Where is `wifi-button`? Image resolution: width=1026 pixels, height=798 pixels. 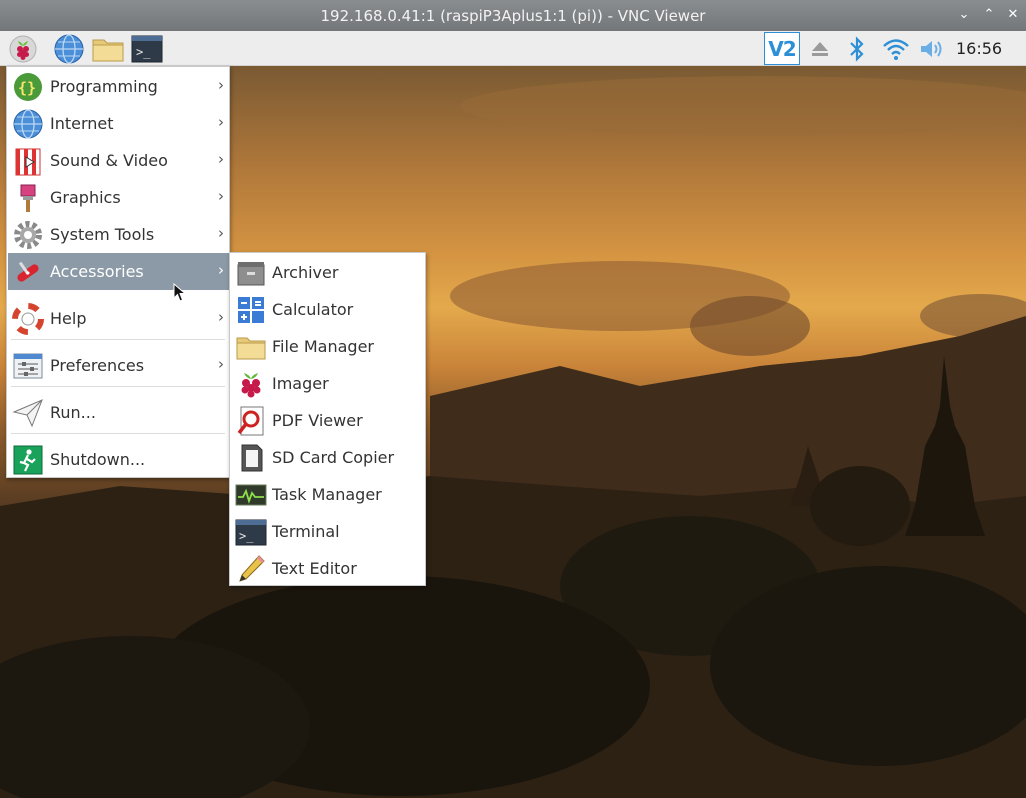
wifi-button is located at coordinates (896, 48).